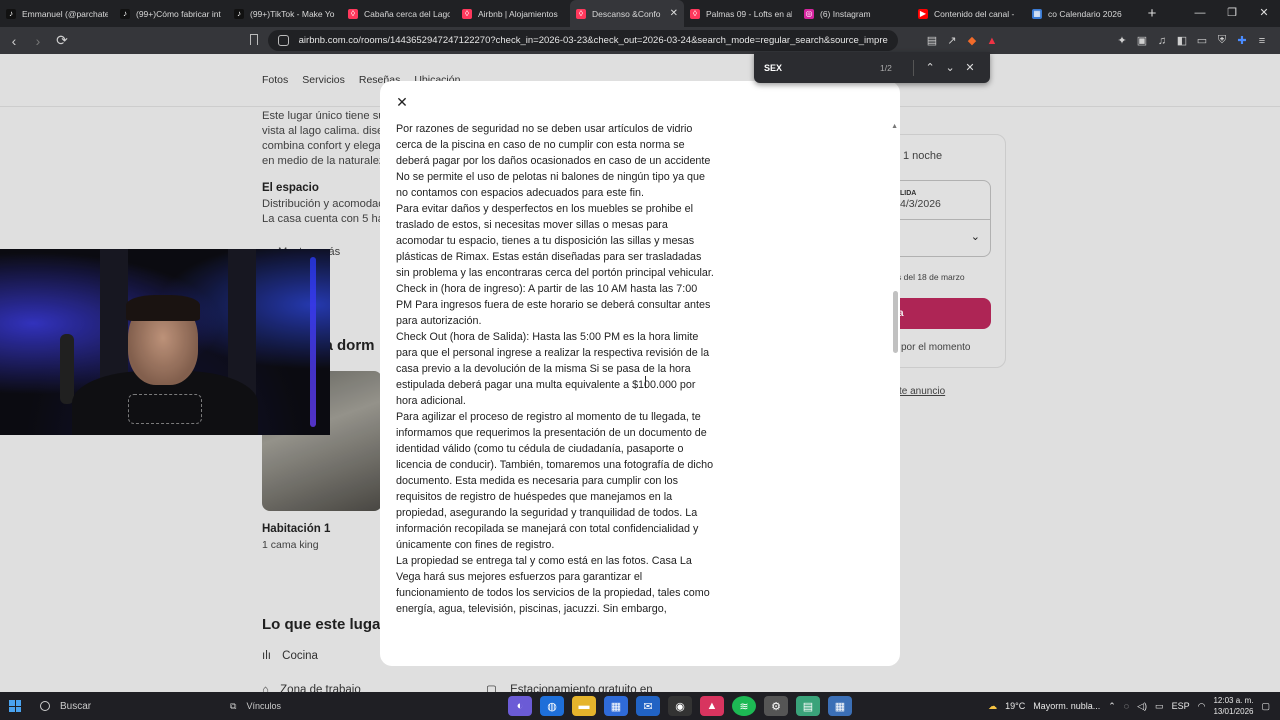  Describe the element at coordinates (518, 13) in the screenshot. I see `tab-title: Airbnb | Alojamientos` at that location.